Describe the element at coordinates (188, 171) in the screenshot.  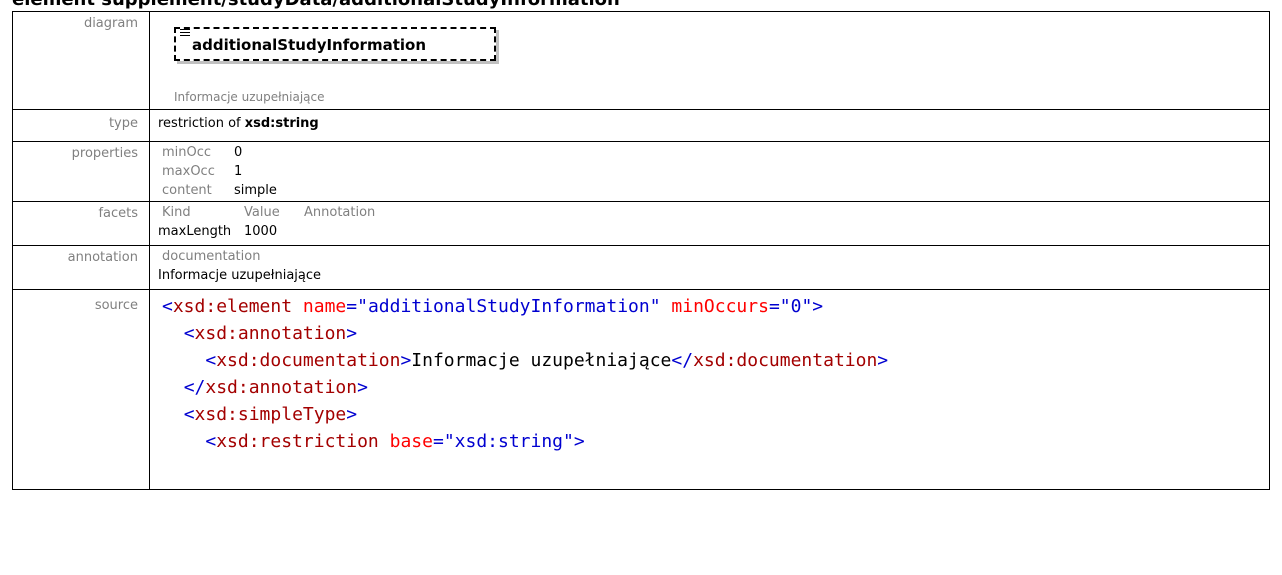
I see `prop-key: maxOcc` at that location.